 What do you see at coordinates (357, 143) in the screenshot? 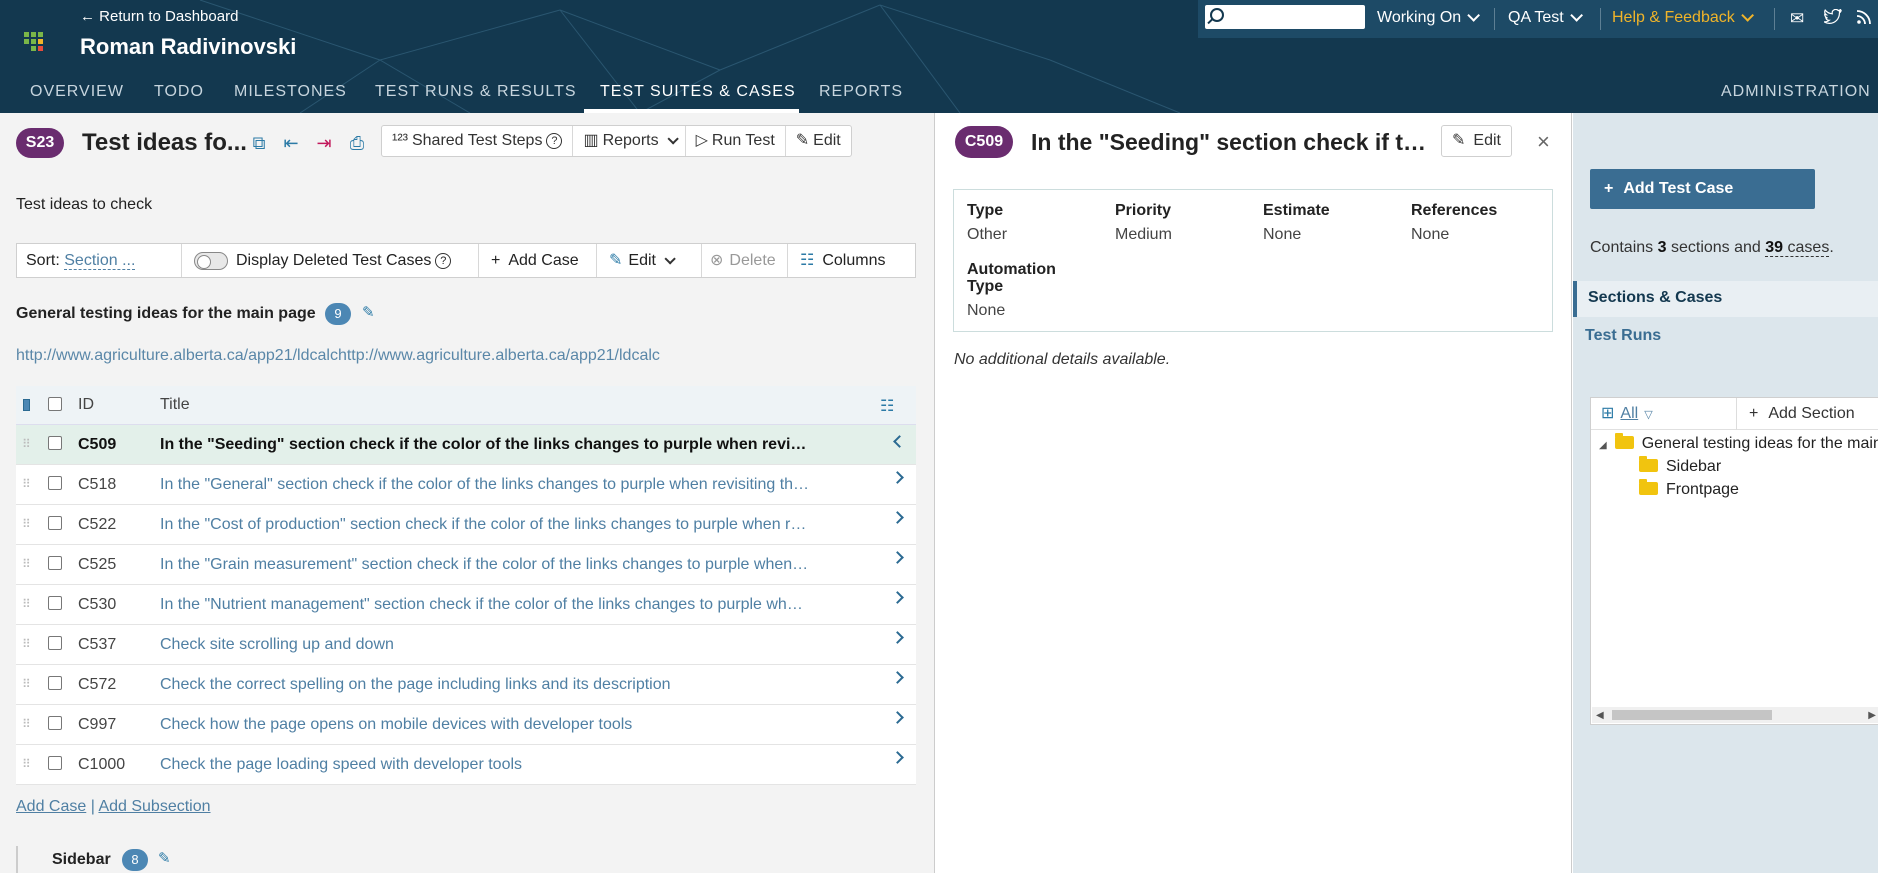
I see `print-icon: ⎙` at bounding box center [357, 143].